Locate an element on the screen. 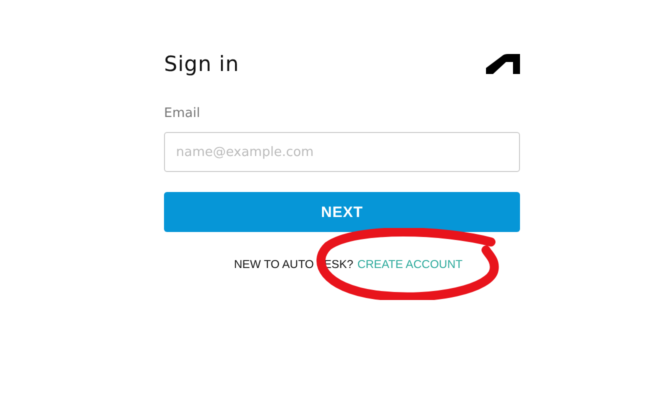 Image resolution: width=654 pixels, height=408 pixels. page-title: Sign in is located at coordinates (202, 64).